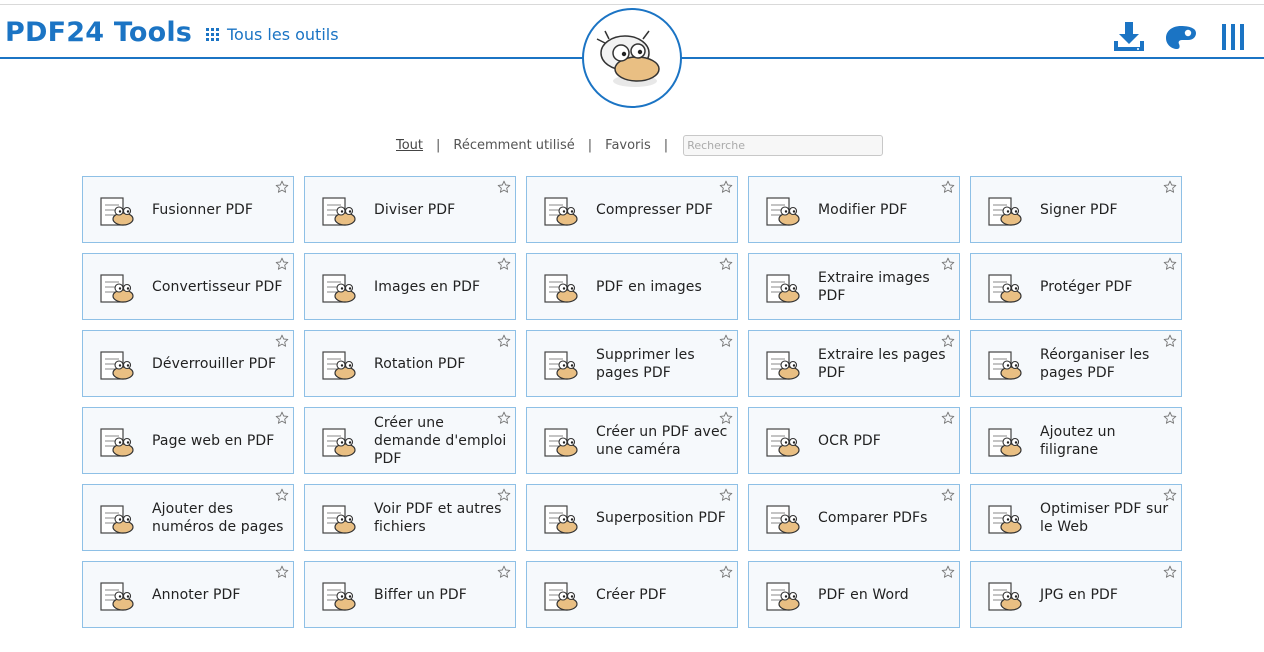  I want to click on tool-card: Voir PDF et autres fichiers, so click(410, 517).